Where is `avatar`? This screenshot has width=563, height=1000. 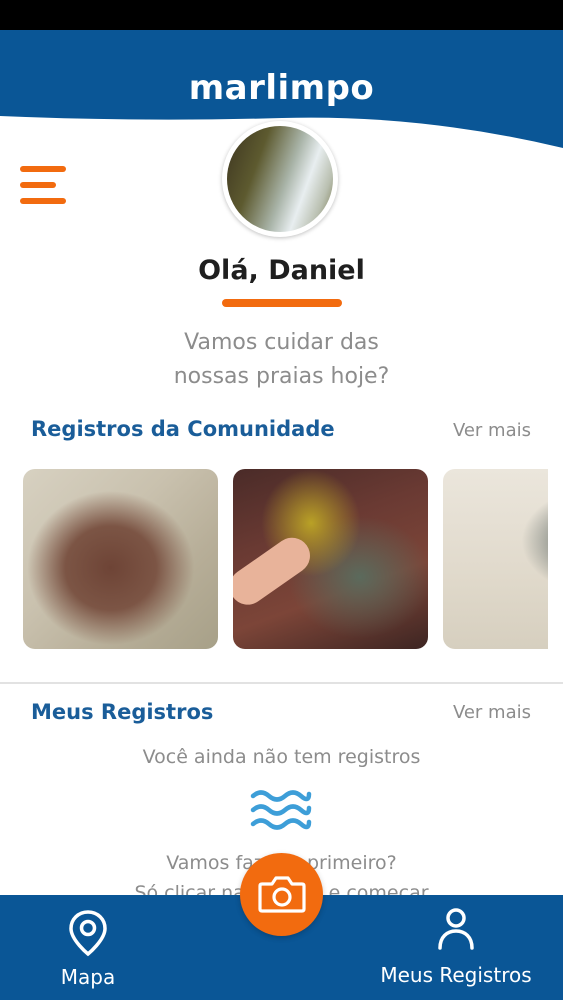 avatar is located at coordinates (280, 179).